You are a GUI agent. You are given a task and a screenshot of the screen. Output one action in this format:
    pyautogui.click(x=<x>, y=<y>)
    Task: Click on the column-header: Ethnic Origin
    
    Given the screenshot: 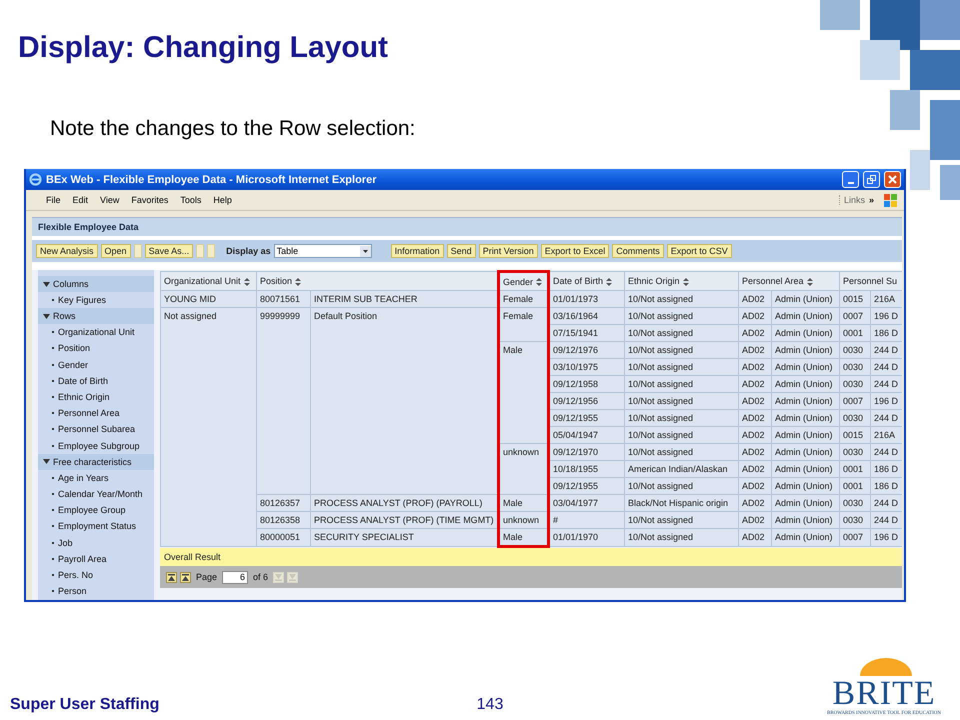 What is the action you would take?
    pyautogui.click(x=681, y=281)
    